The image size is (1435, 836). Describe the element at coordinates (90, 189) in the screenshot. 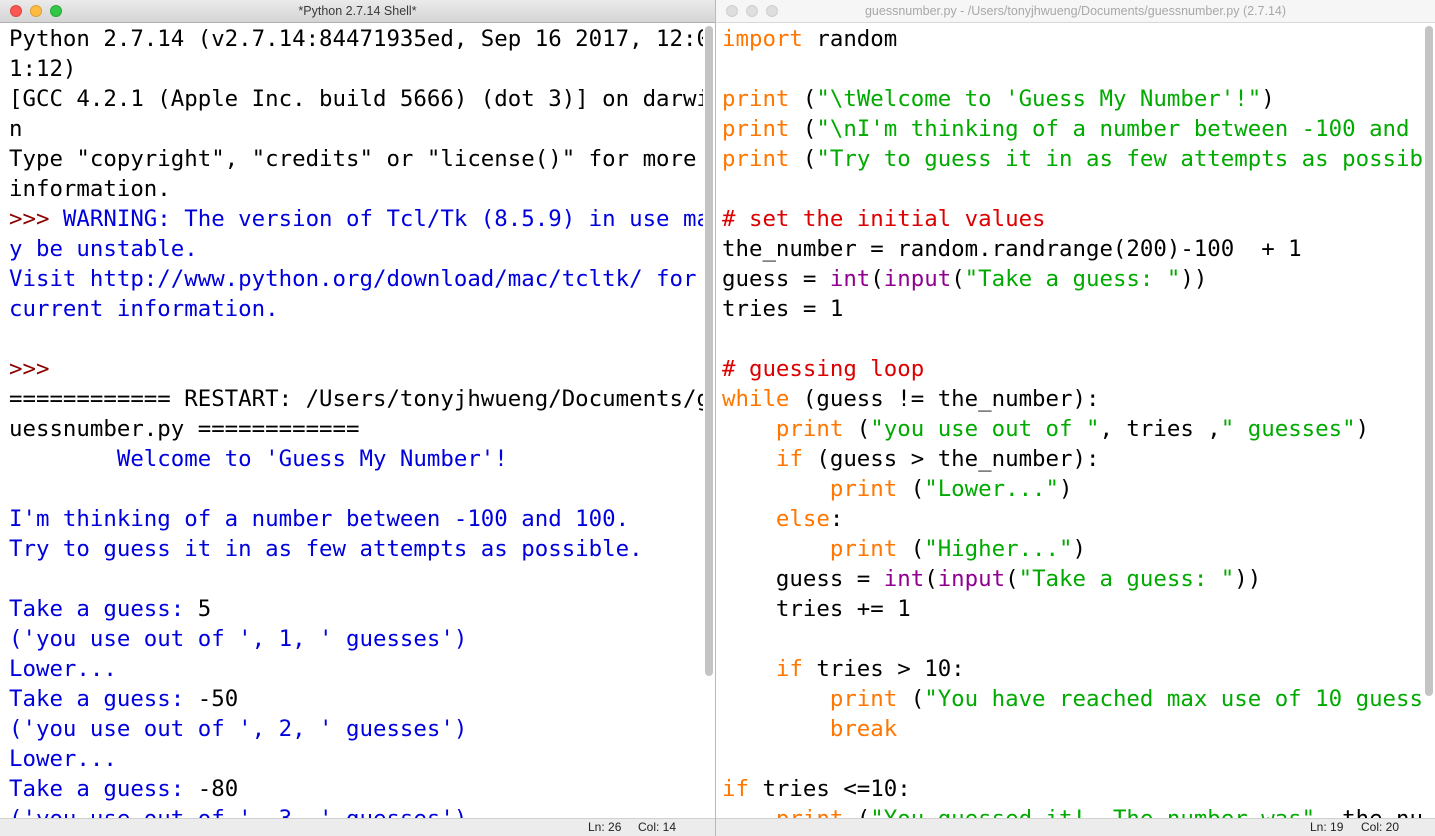

I see `code-token: information.` at that location.